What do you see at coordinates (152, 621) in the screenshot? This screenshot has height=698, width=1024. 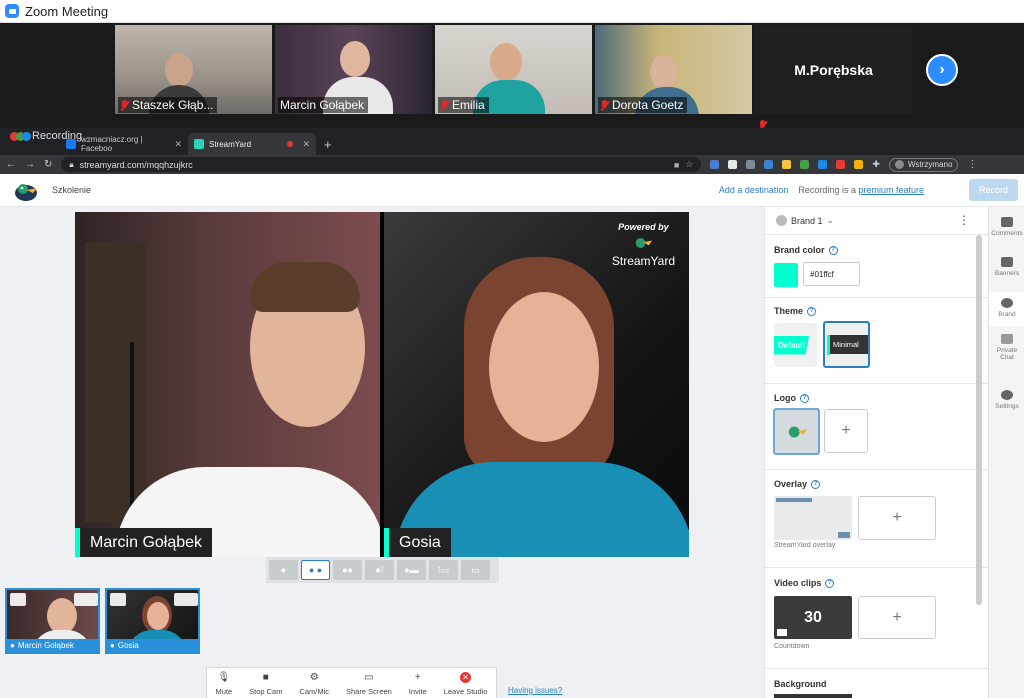 I see `backstage-thumbnail: ● Gosia` at bounding box center [152, 621].